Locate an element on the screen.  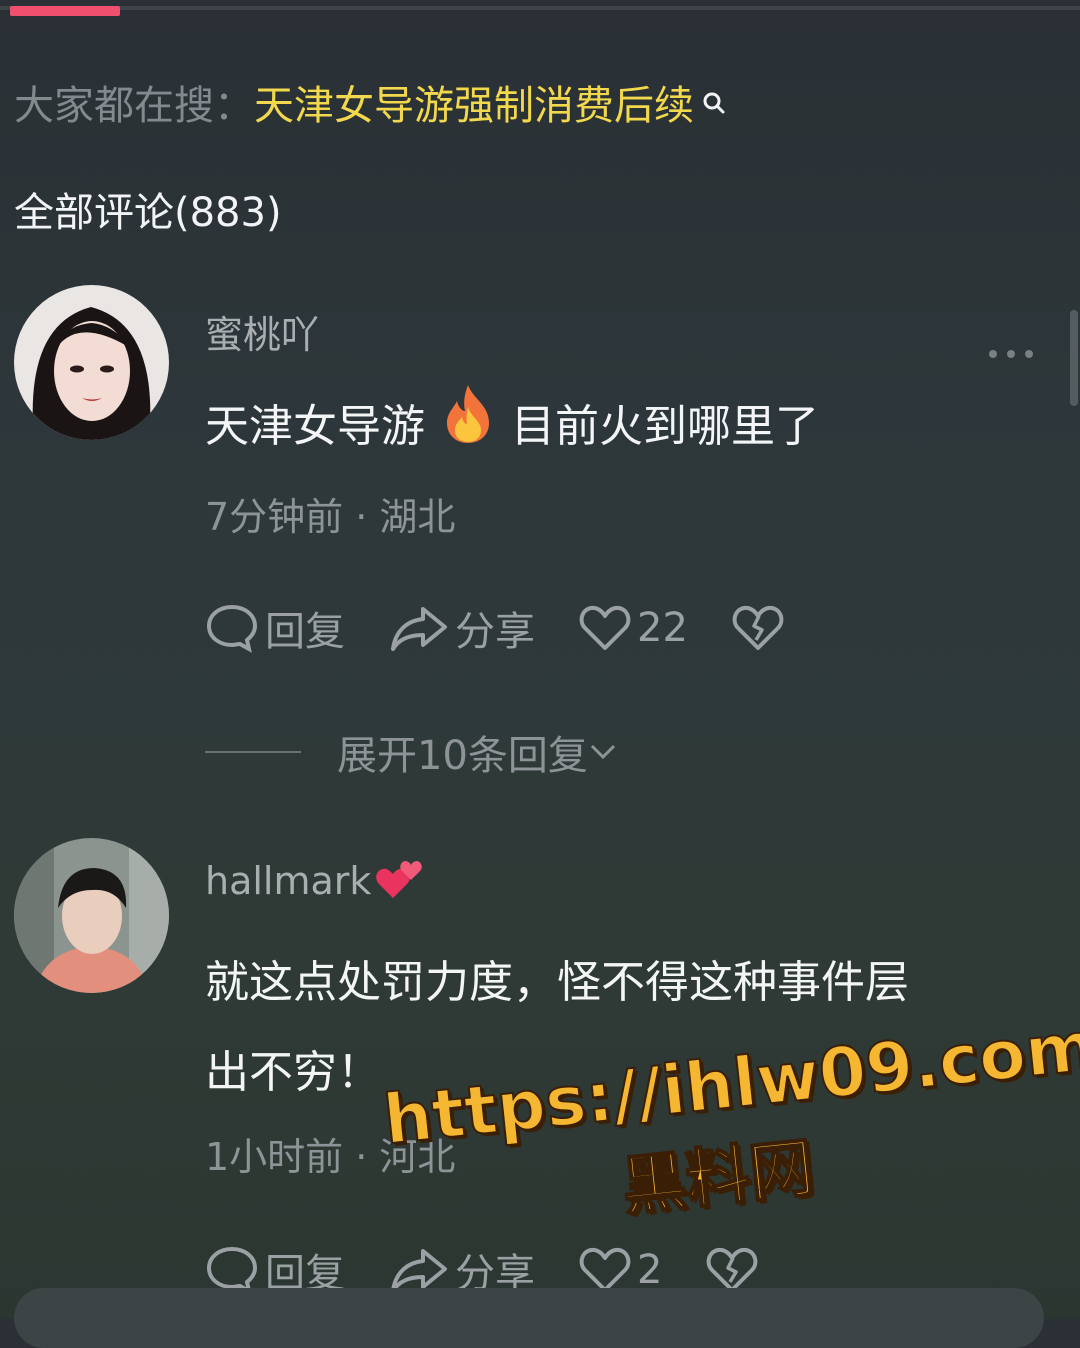
share-button: 分享 is located at coordinates (462, 628).